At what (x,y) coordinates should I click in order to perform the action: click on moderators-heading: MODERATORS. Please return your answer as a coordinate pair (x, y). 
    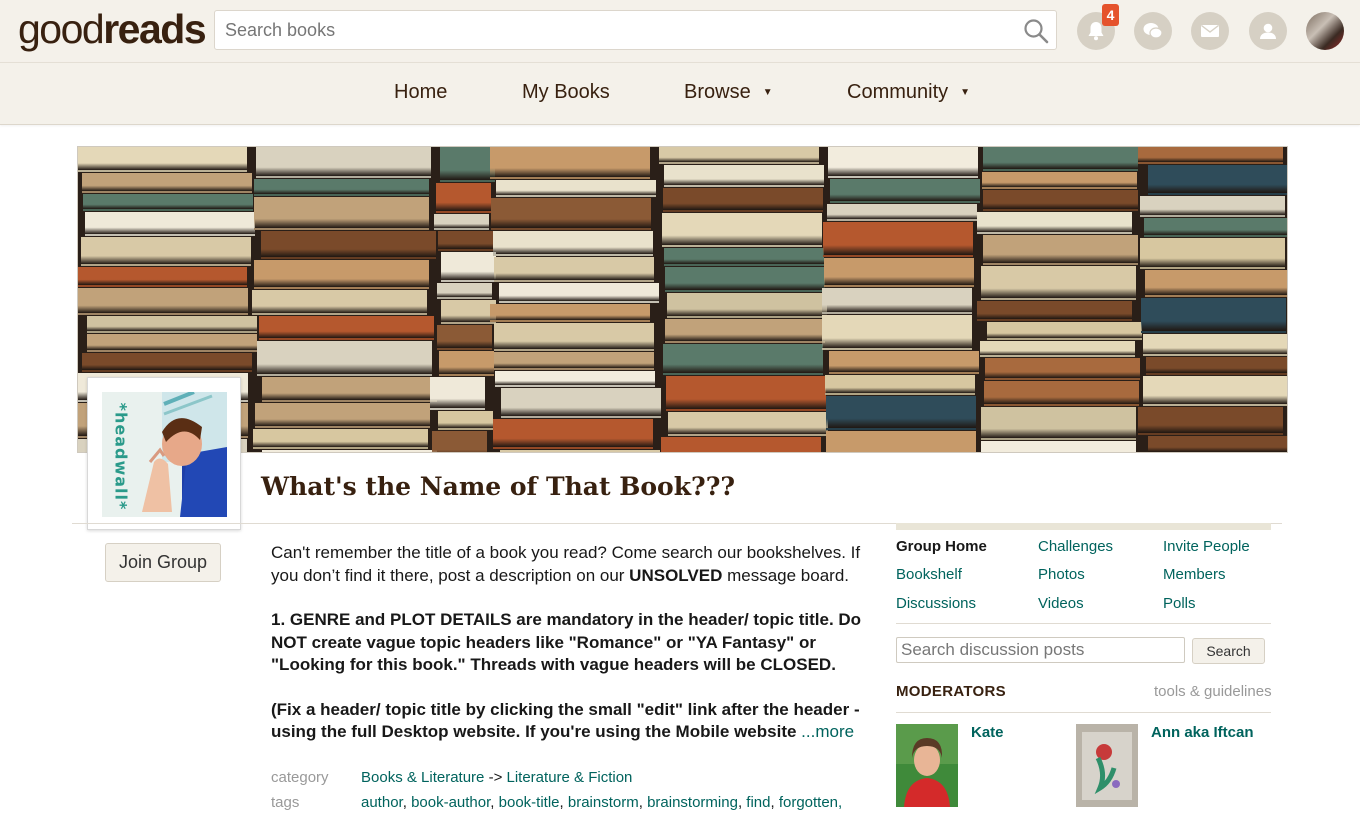
    Looking at the image, I should click on (951, 691).